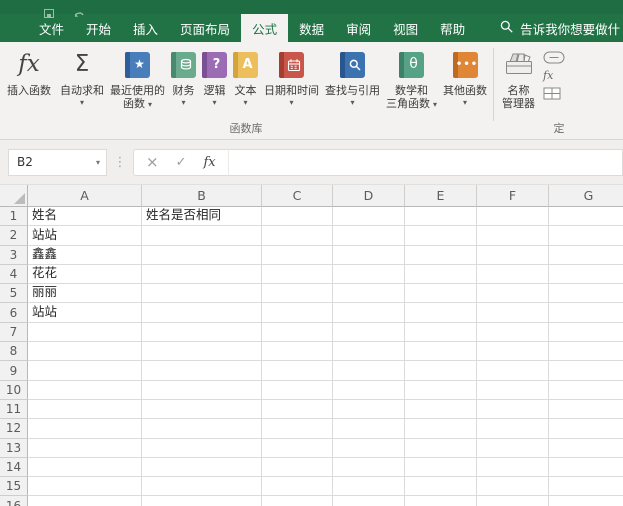 The height and width of the screenshot is (506, 623). I want to click on cell-C13, so click(297, 448).